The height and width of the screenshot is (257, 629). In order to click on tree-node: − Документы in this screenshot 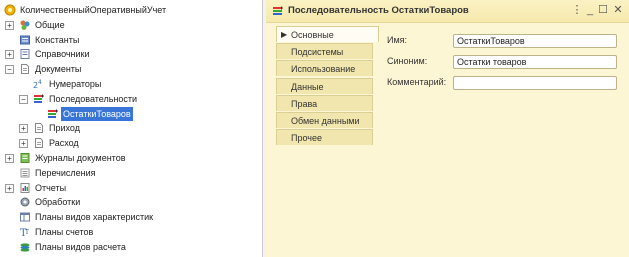, I will do `click(131, 69)`.